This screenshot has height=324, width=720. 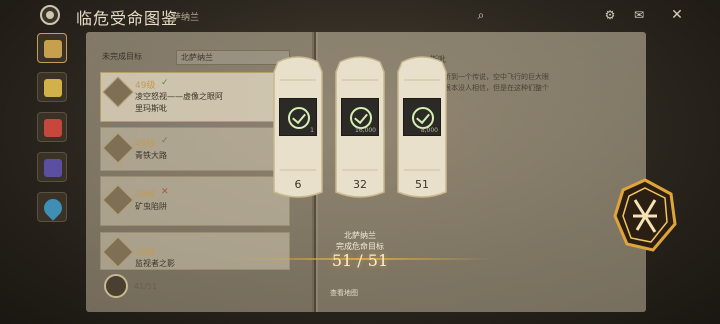 What do you see at coordinates (127, 18) in the screenshot?
I see `page-title: 临危受命图鉴` at bounding box center [127, 18].